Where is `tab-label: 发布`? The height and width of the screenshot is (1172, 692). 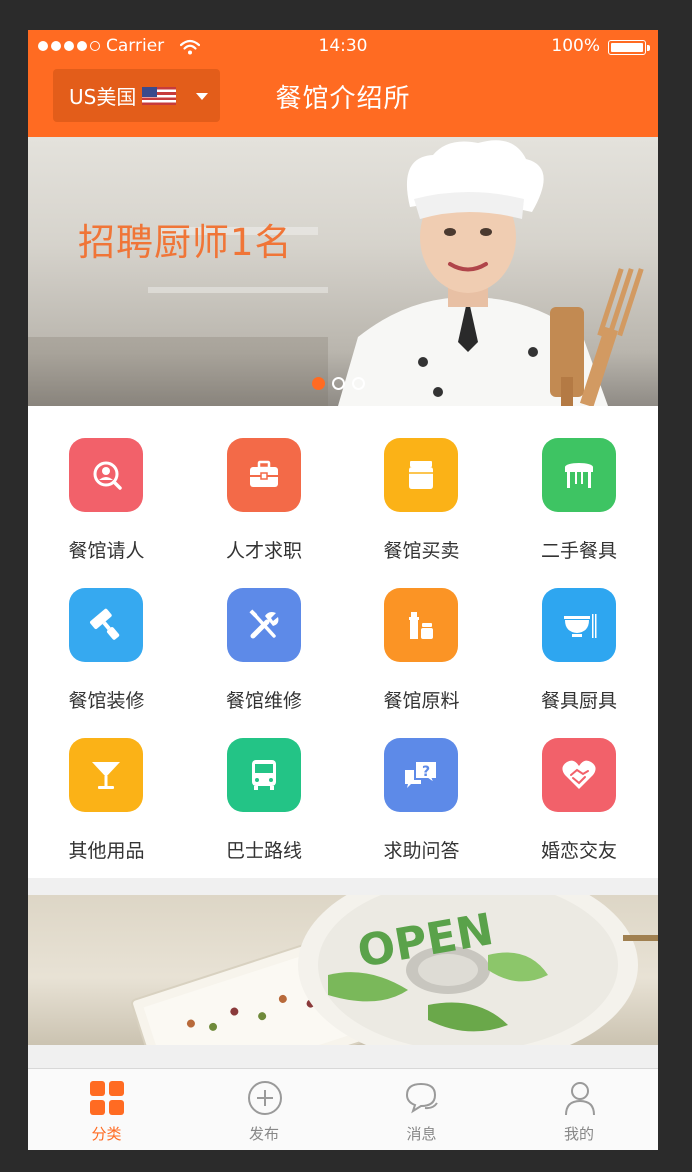 tab-label: 发布 is located at coordinates (263, 1134).